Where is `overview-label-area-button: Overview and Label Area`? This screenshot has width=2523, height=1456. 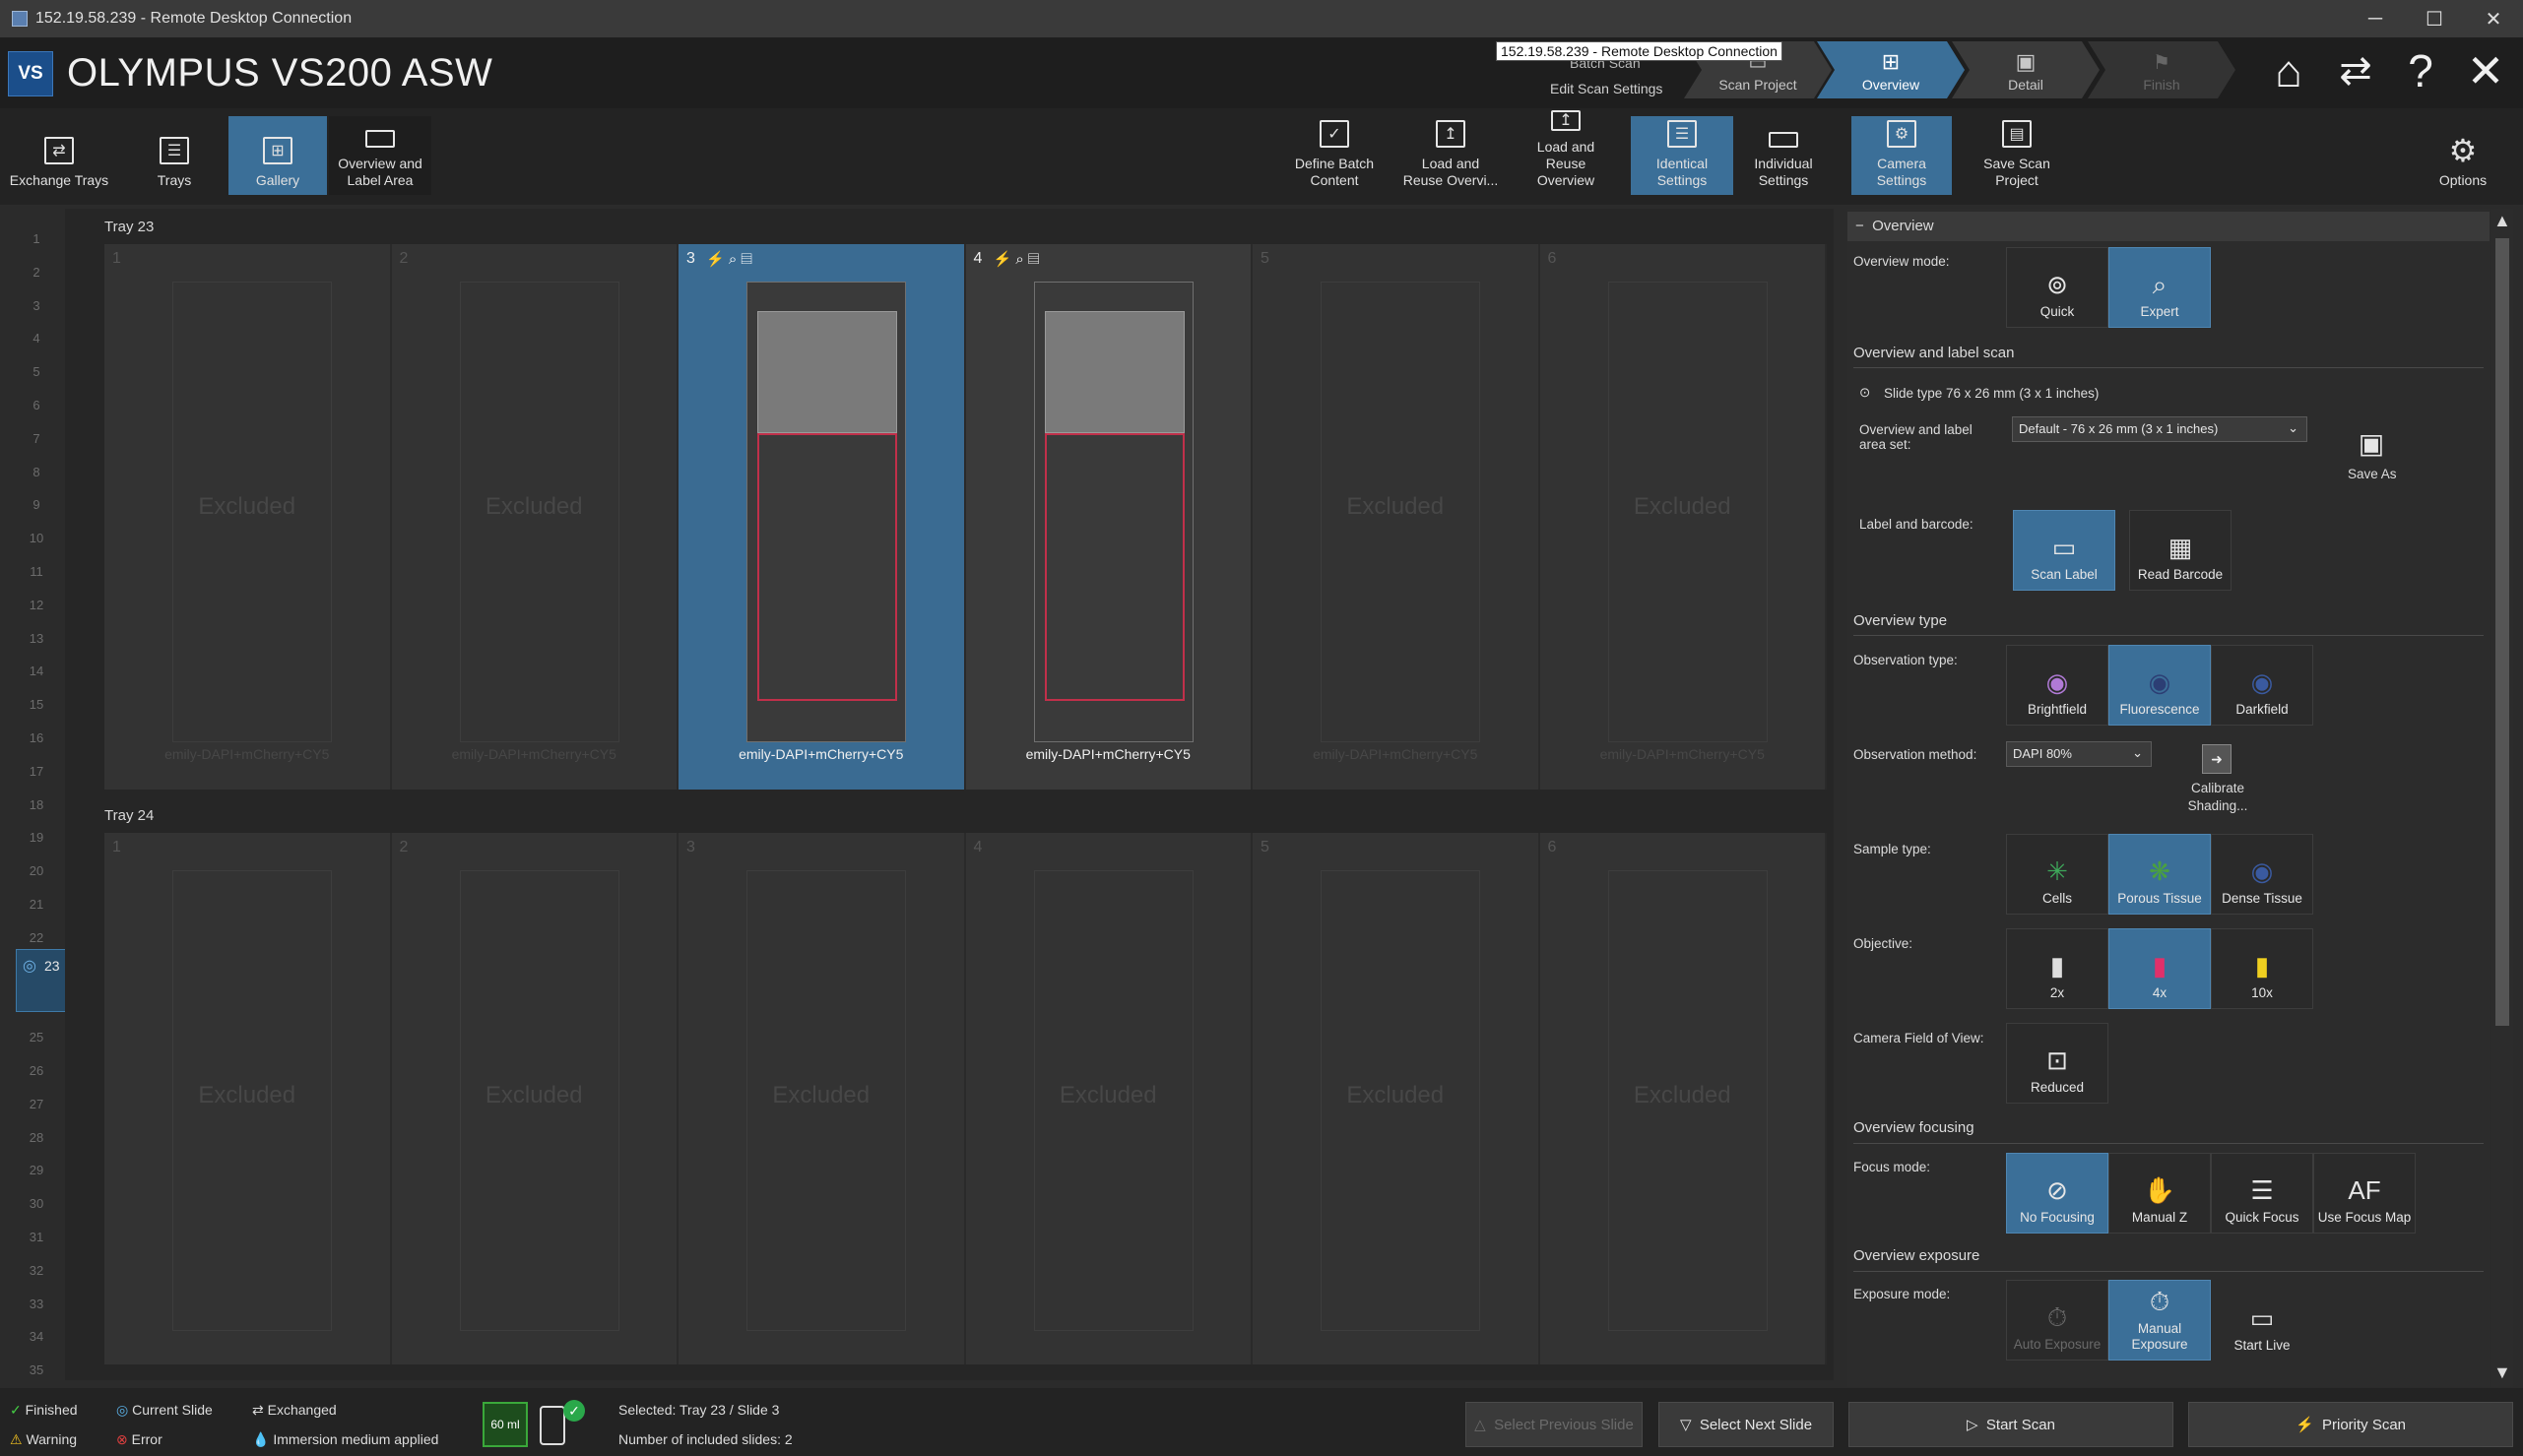
overview-label-area-button: Overview and Label Area is located at coordinates (380, 155).